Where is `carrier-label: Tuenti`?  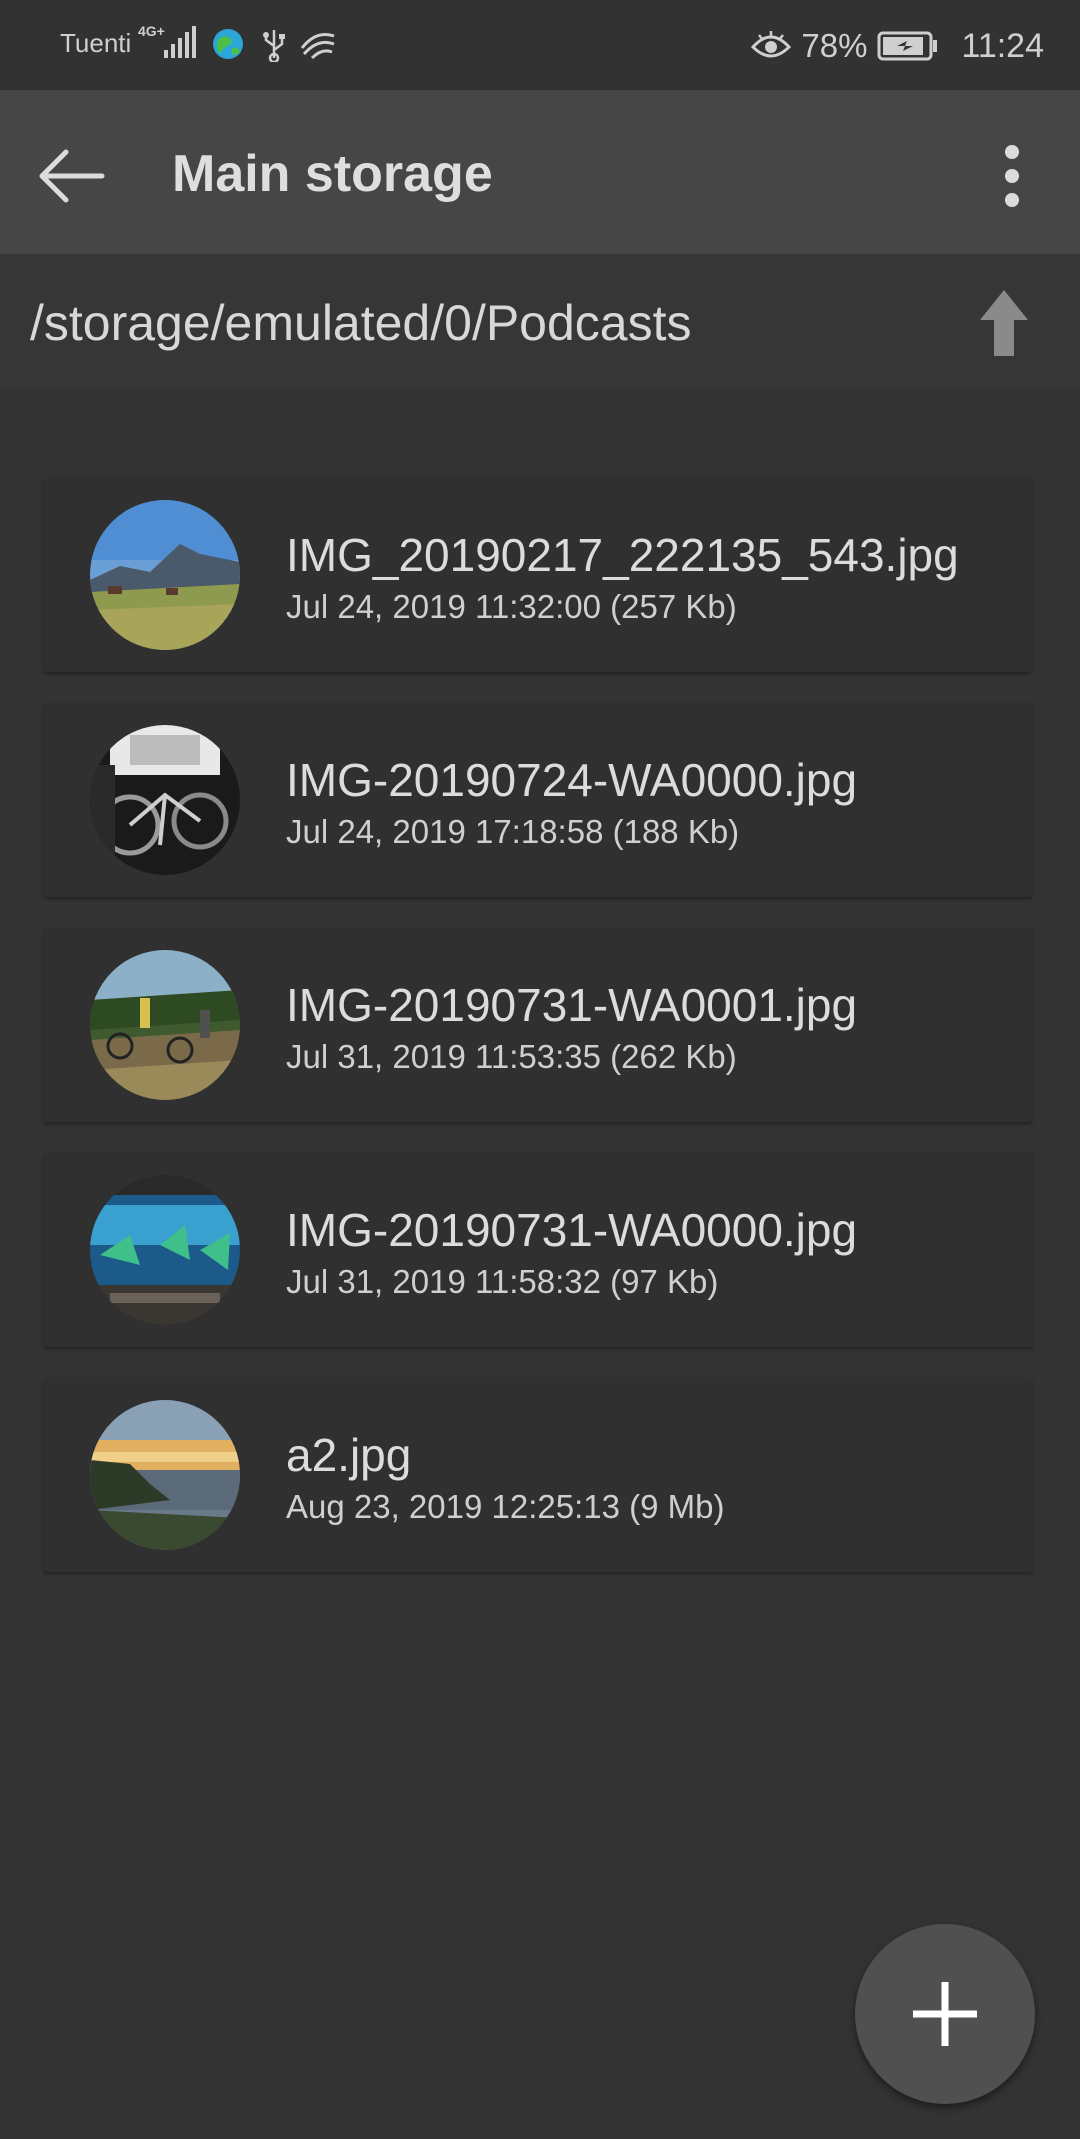
carrier-label: Tuenti is located at coordinates (96, 43).